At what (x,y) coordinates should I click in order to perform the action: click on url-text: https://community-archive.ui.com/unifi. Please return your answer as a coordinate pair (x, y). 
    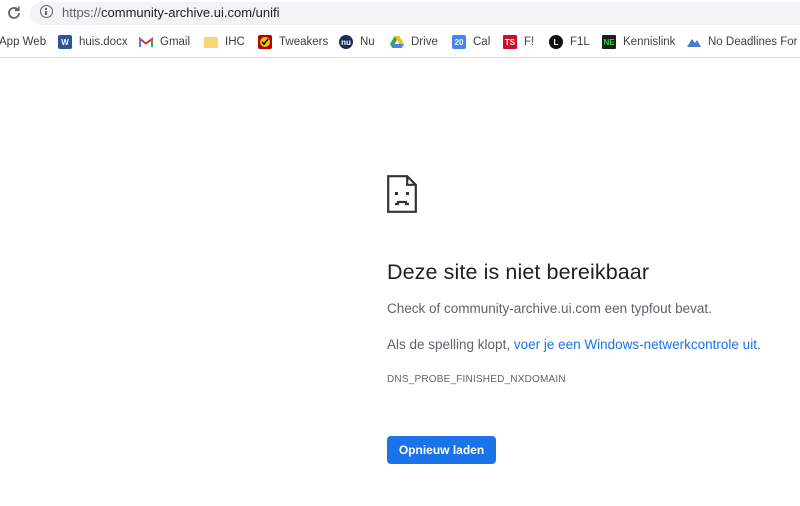
    Looking at the image, I should click on (170, 12).